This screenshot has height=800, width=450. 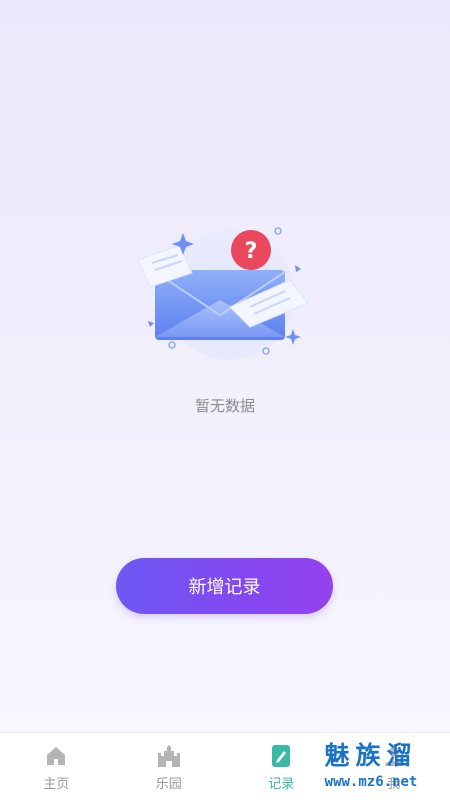 What do you see at coordinates (281, 756) in the screenshot?
I see `record-icon` at bounding box center [281, 756].